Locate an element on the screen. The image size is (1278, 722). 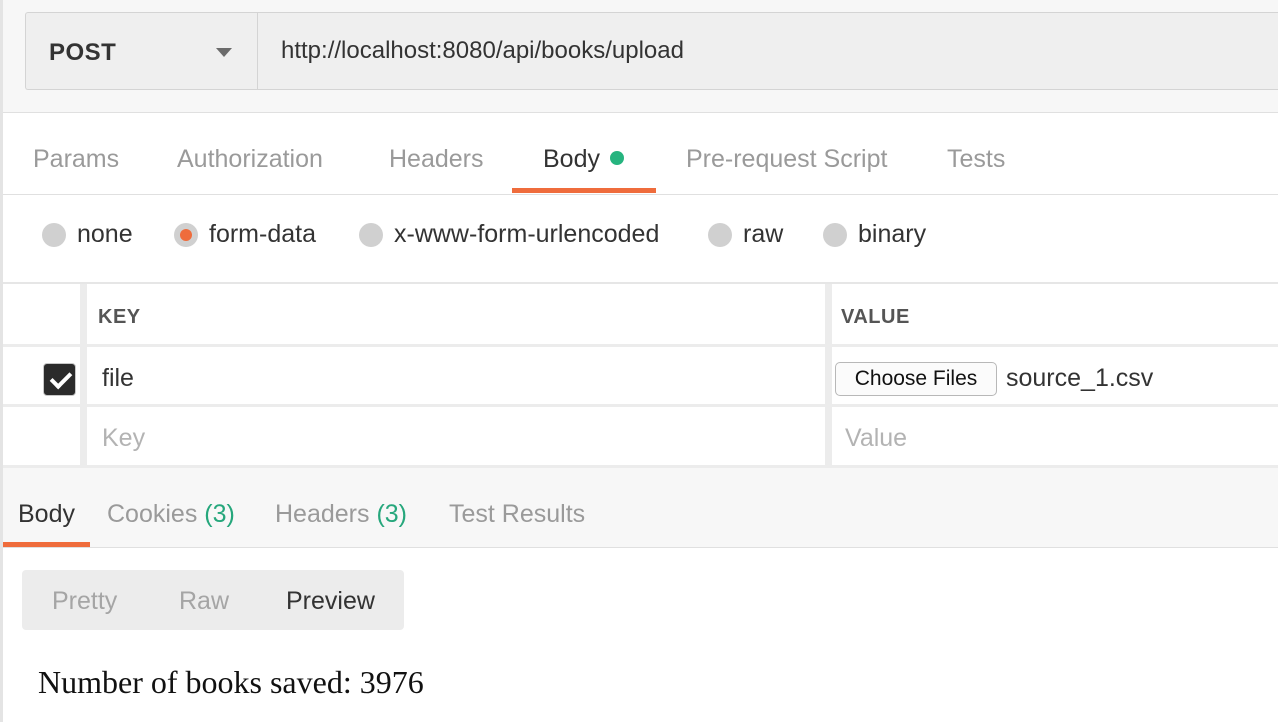
chevron-down-icon is located at coordinates (224, 52).